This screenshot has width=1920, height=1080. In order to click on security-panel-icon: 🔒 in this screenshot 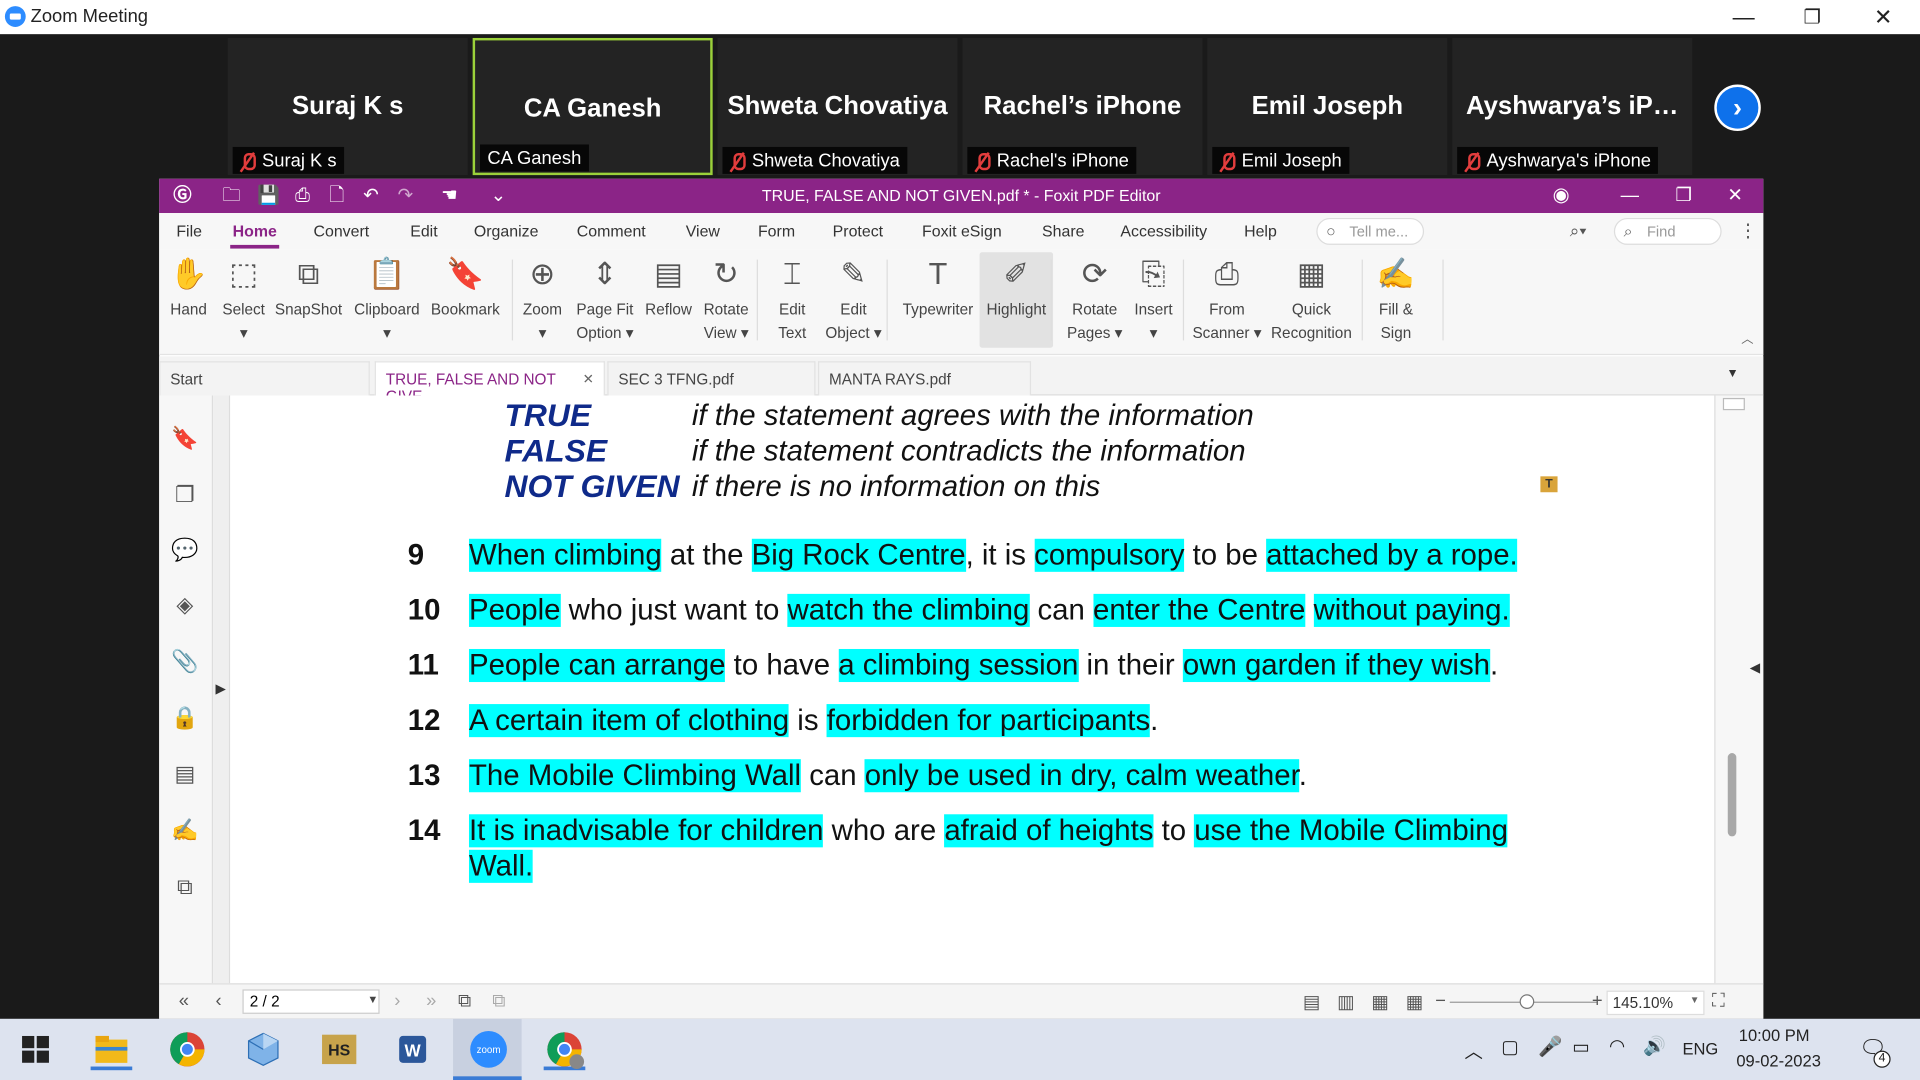, I will do `click(184, 717)`.